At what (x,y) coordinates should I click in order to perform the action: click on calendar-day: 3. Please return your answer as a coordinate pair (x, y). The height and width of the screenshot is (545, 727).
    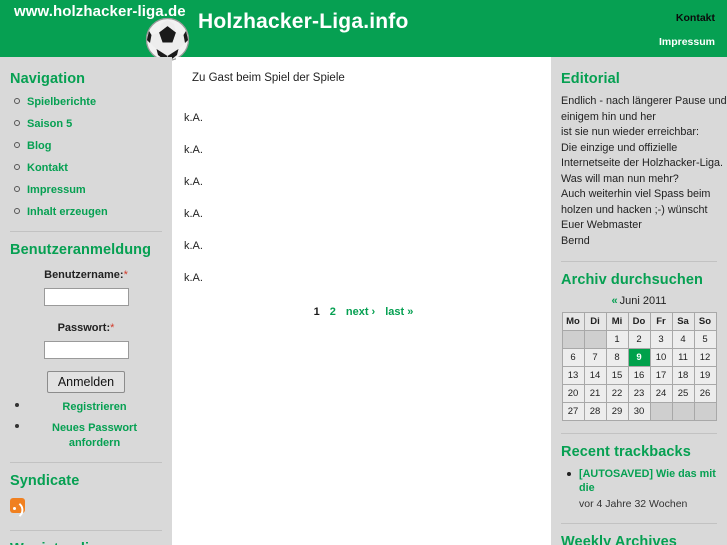
    Looking at the image, I should click on (661, 339).